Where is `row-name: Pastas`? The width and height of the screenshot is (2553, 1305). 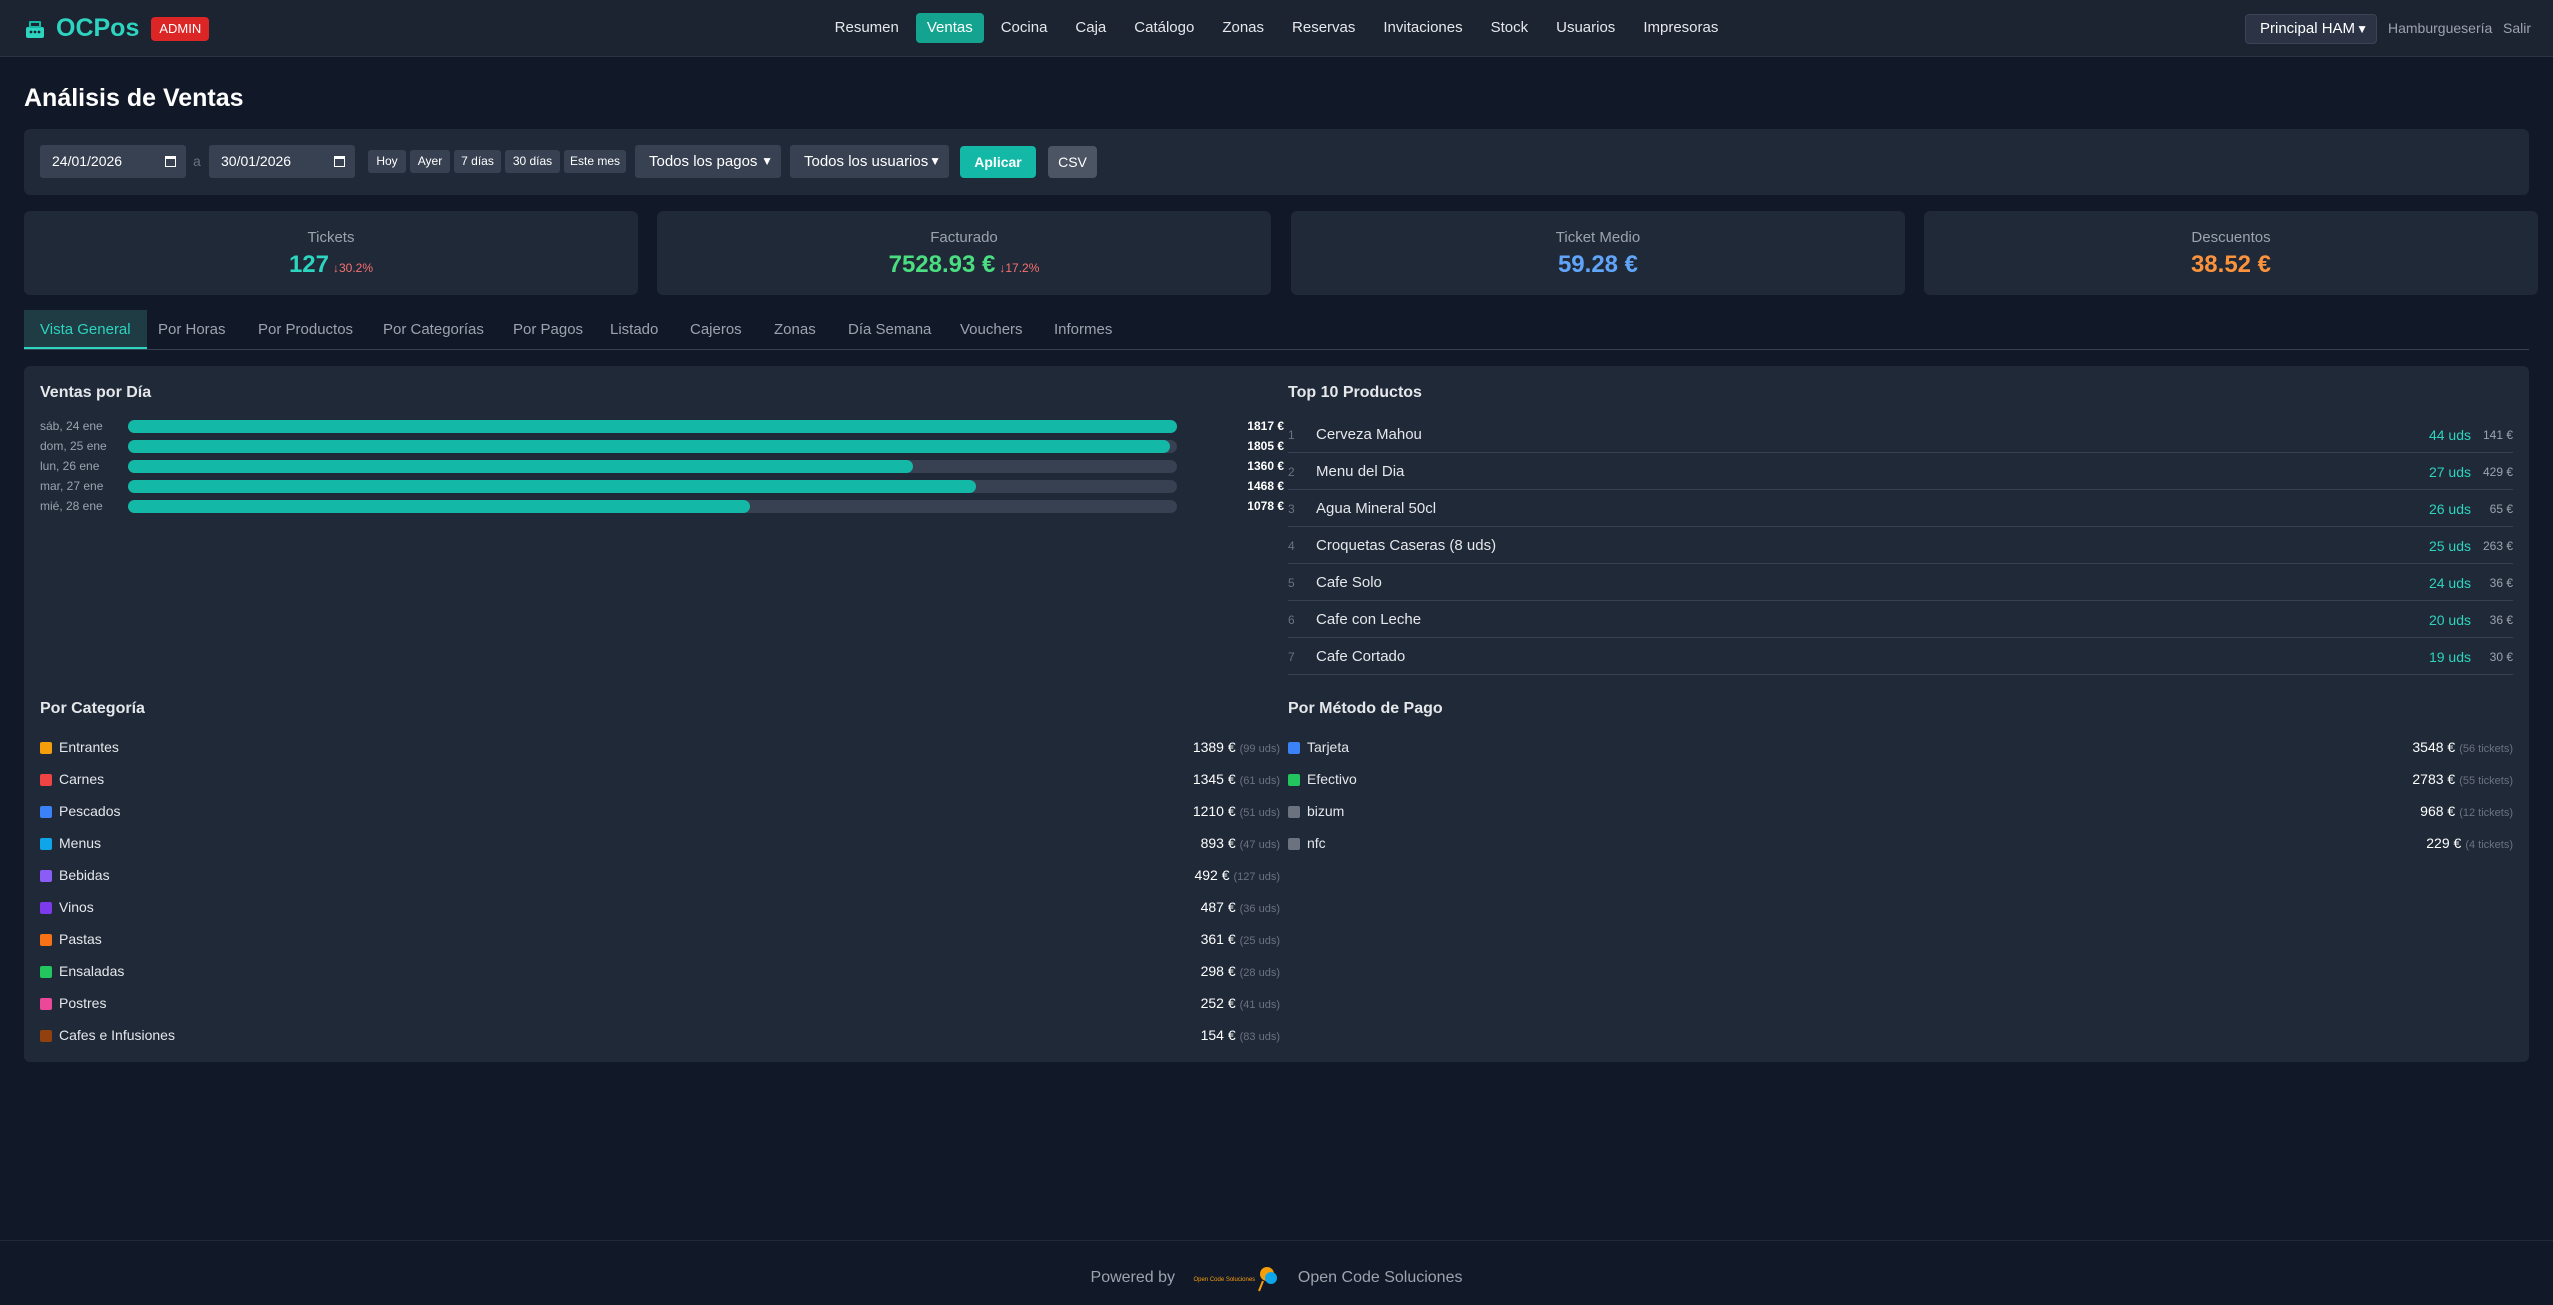
row-name: Pastas is located at coordinates (80, 939).